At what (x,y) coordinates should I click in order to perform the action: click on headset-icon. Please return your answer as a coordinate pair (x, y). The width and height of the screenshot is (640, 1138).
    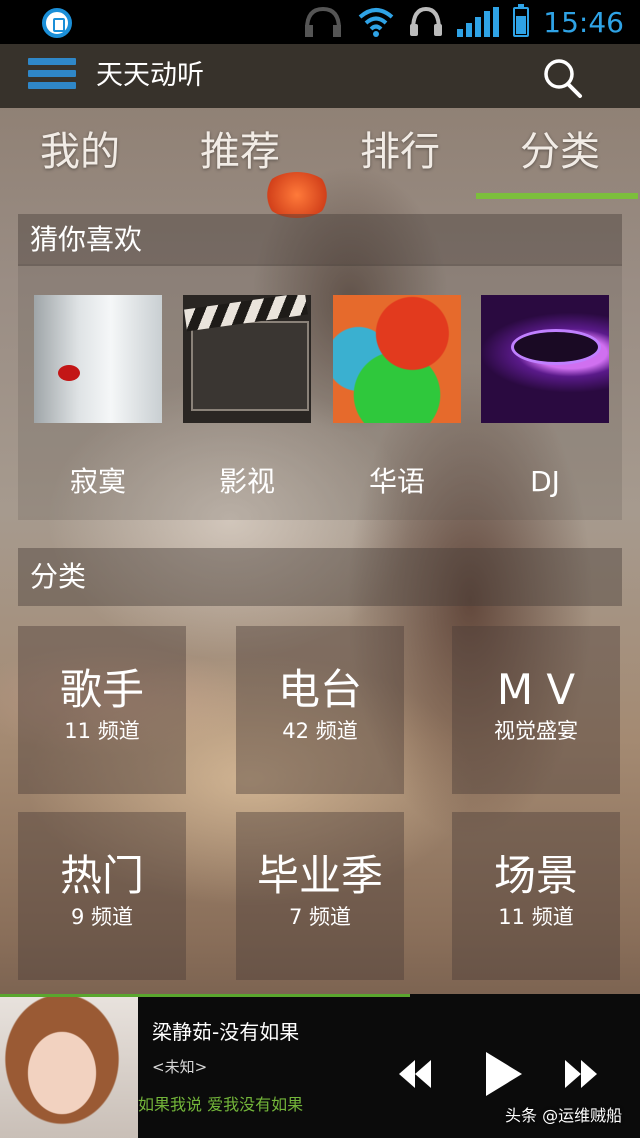
    Looking at the image, I should click on (323, 21).